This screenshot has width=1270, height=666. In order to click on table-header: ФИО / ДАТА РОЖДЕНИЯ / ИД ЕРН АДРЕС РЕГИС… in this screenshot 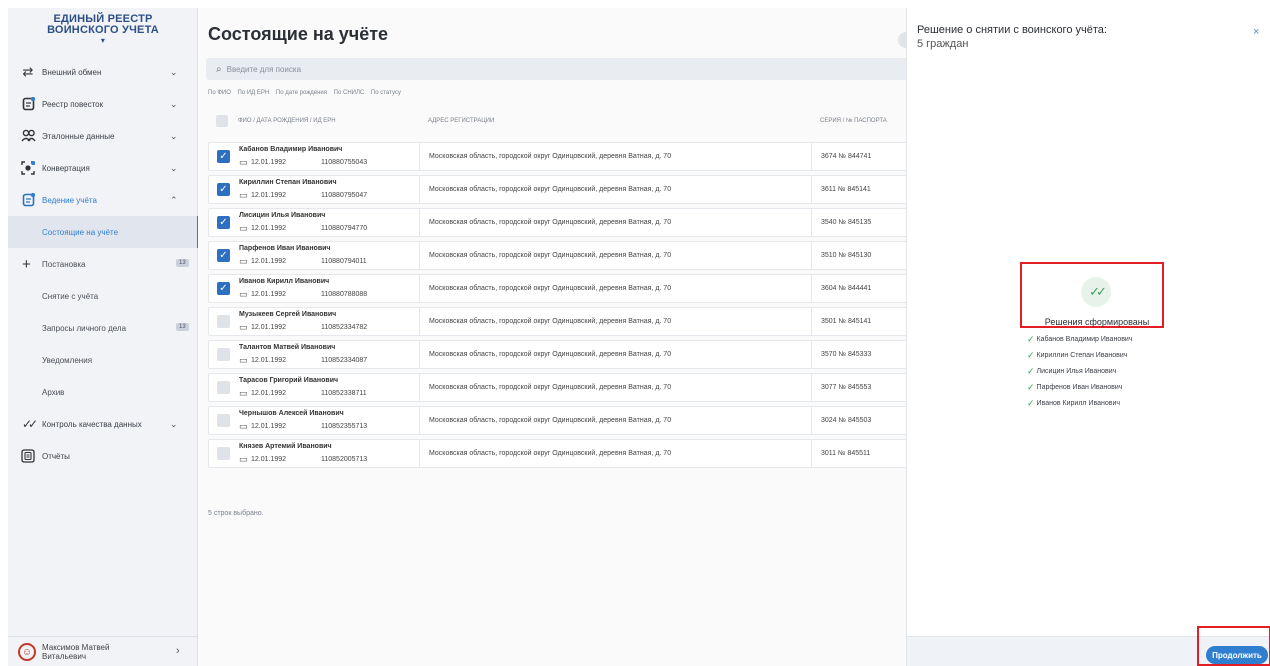, I will do `click(558, 122)`.